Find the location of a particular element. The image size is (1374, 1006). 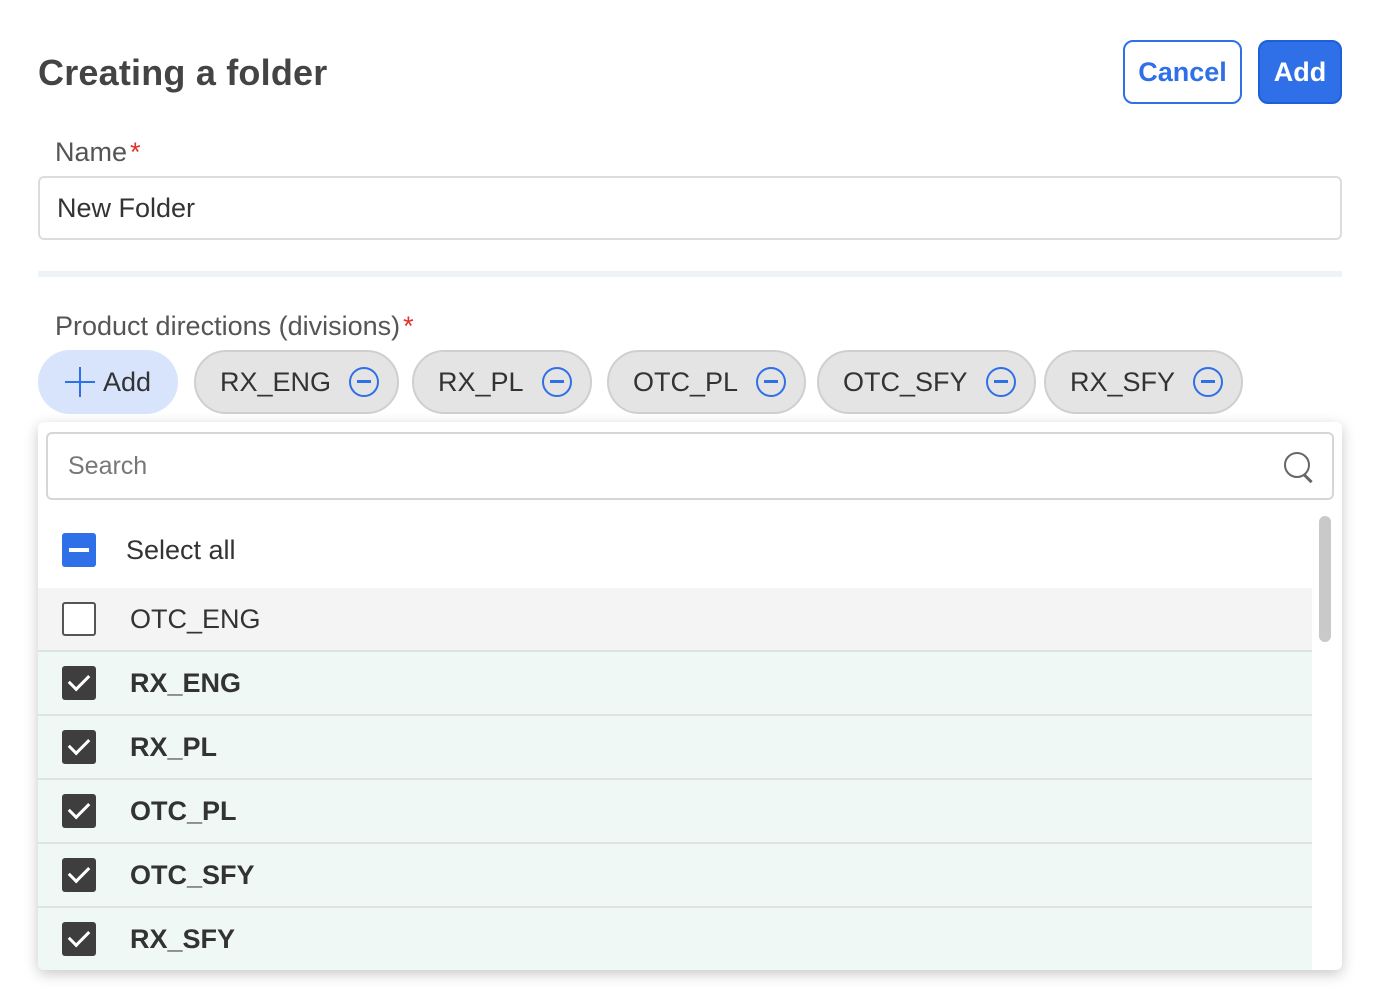

option-label: Select all is located at coordinates (181, 549).